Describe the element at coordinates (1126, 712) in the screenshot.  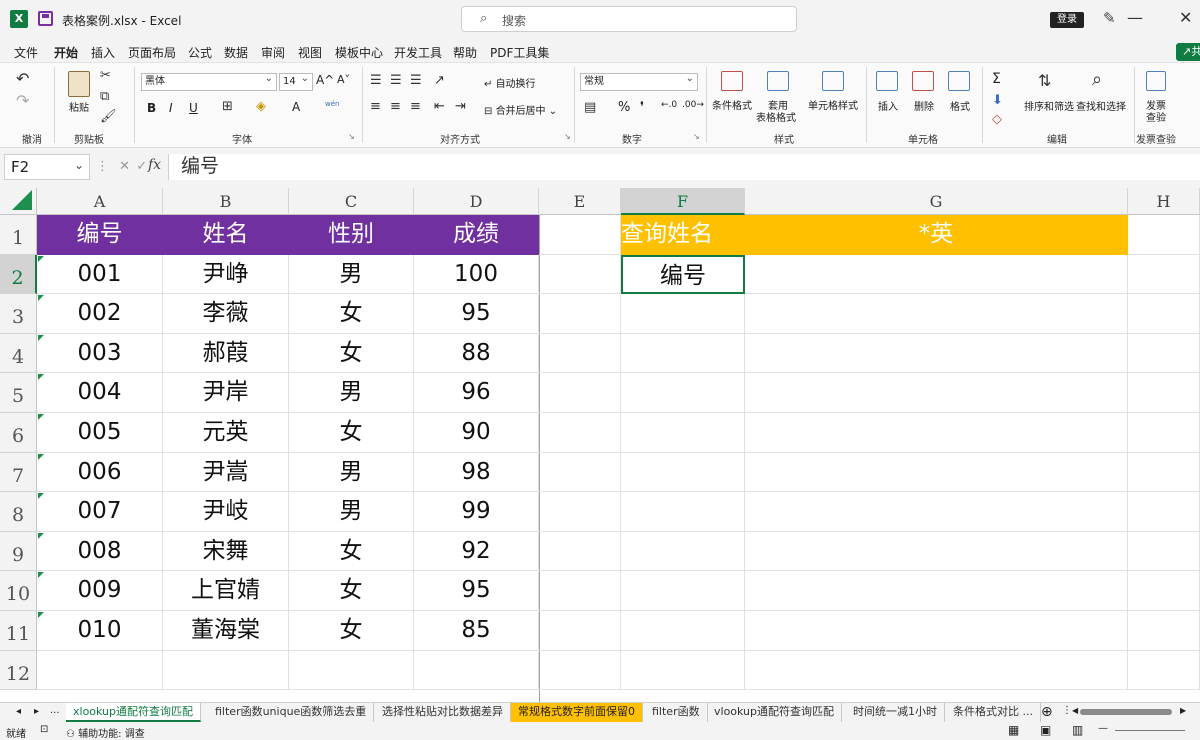
I see `horizontal-scrollbar` at that location.